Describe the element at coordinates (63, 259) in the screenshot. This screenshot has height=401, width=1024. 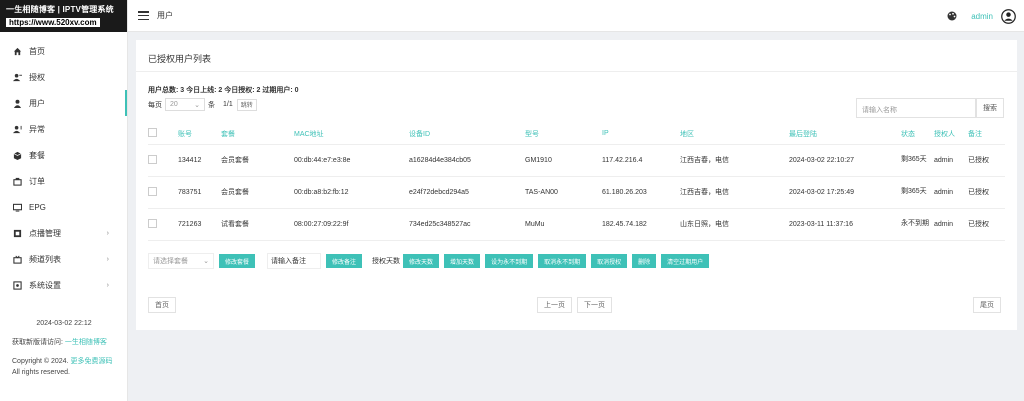
I see `sidebar-item-channels: 频道列表 ›` at that location.